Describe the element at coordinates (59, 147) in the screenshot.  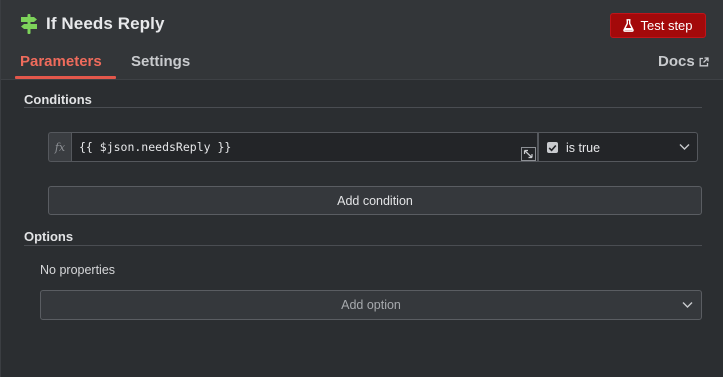
I see `fx-indicator: fx` at that location.